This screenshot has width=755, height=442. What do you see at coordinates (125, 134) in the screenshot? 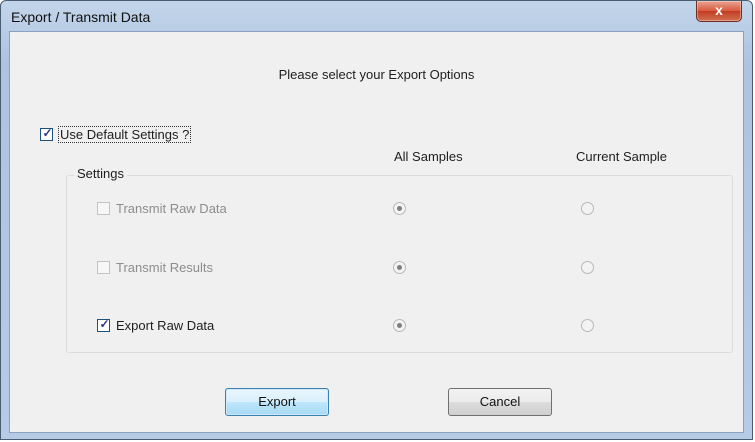
I see `use-default-settings-label: Use Default Settings ?` at bounding box center [125, 134].